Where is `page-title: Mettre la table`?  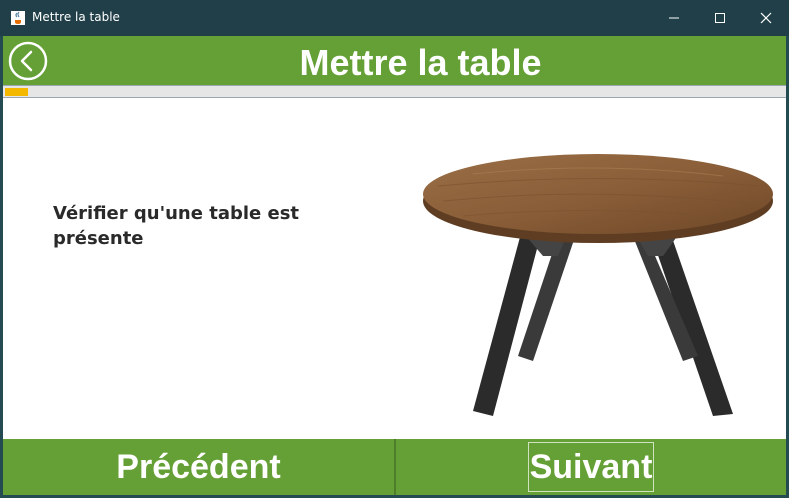 page-title: Mettre la table is located at coordinates (420, 62).